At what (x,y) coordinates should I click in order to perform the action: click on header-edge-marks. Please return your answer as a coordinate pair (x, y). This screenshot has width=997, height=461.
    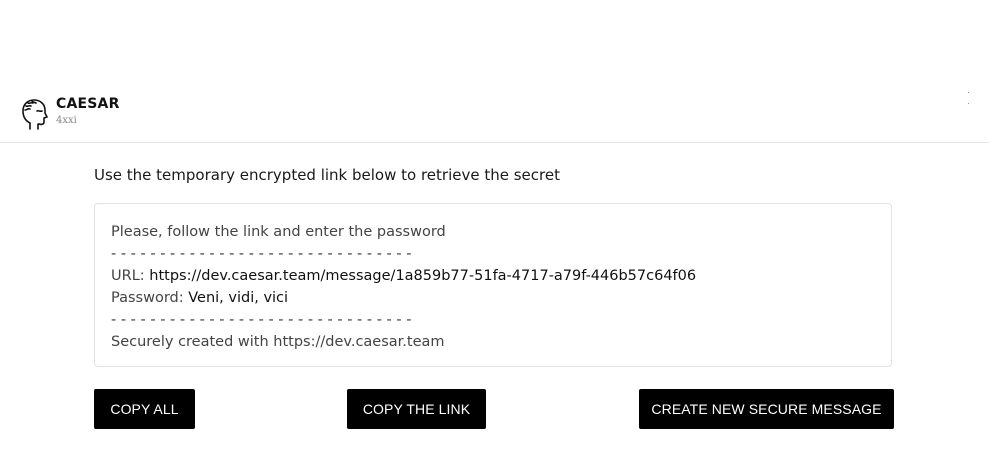
    Looking at the image, I should click on (969, 102).